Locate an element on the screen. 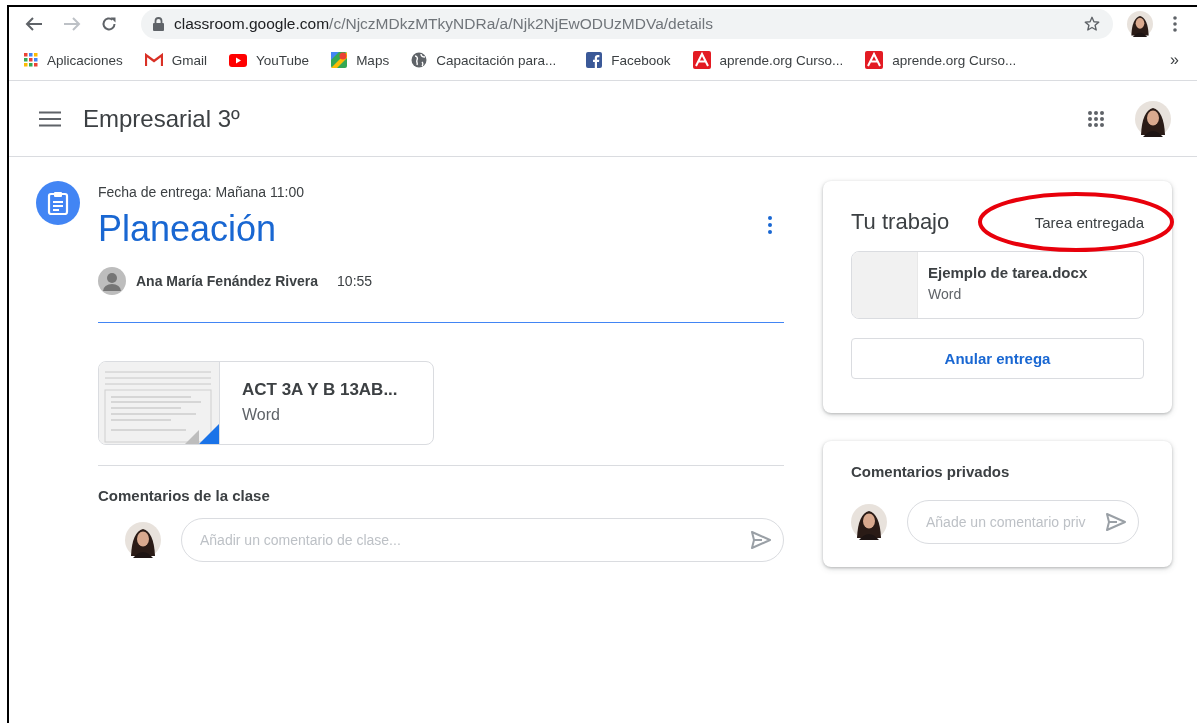 The image size is (1197, 725). menu-icon is located at coordinates (50, 118).